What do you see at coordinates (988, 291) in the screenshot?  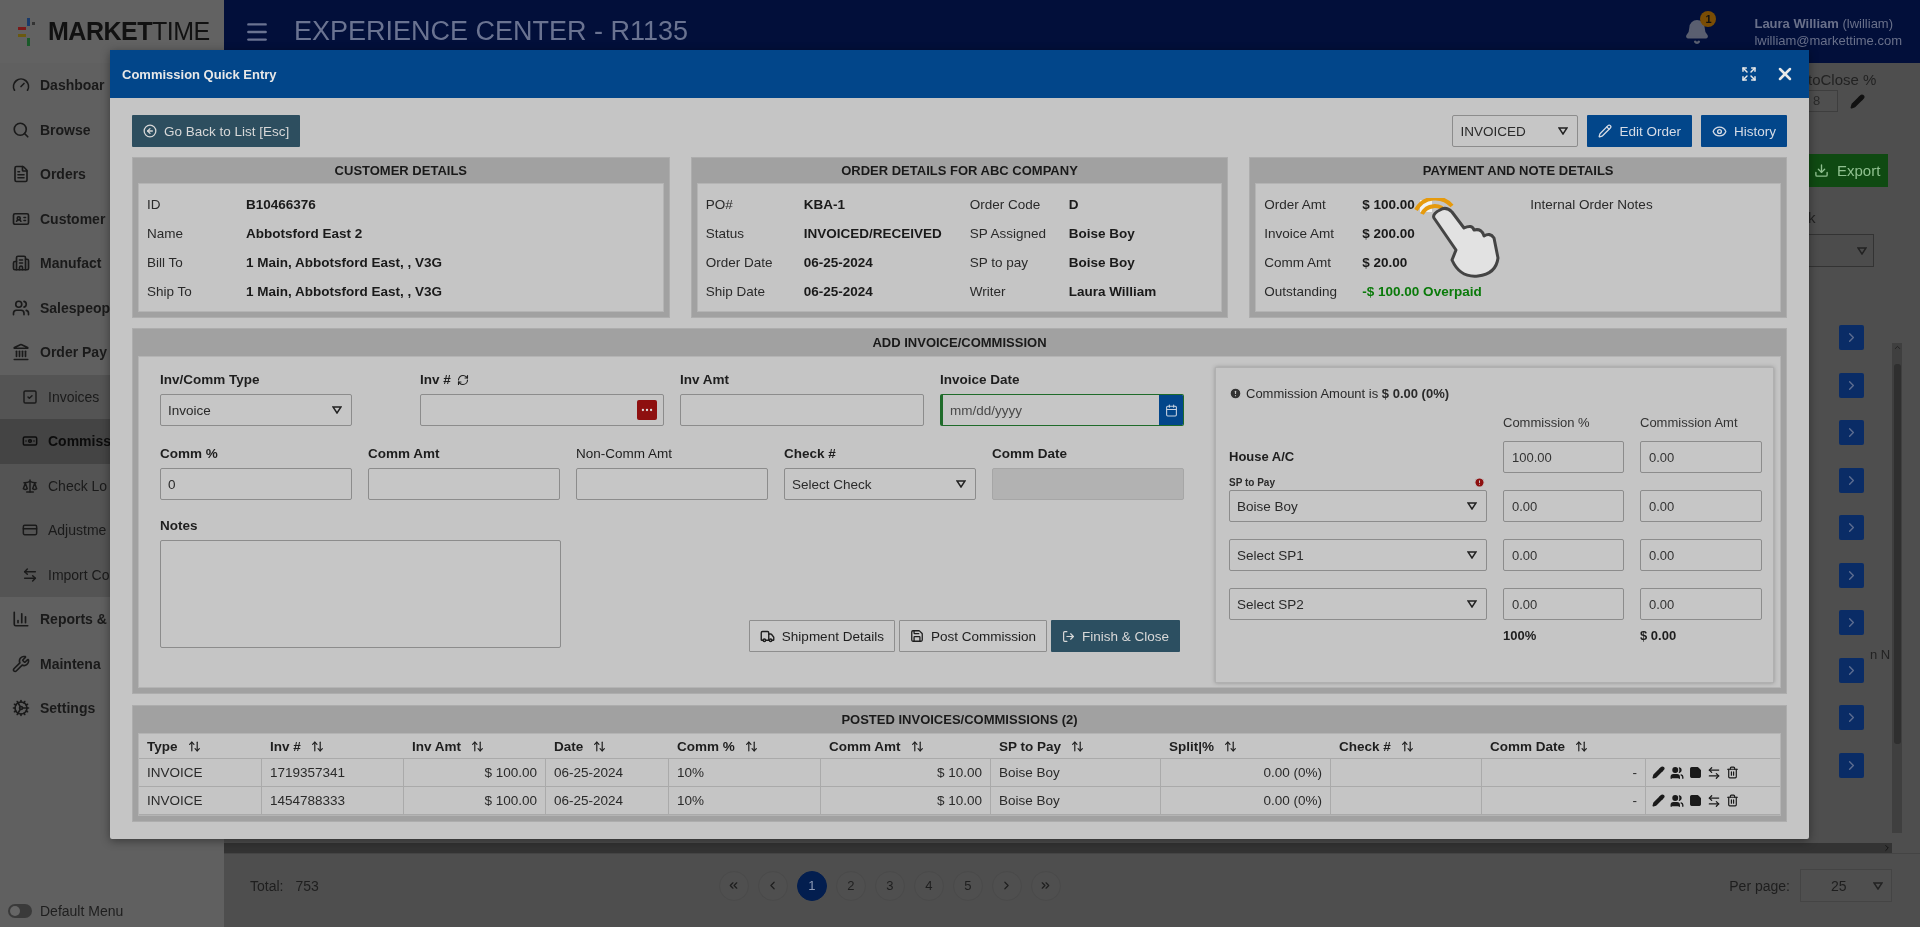 I see `detail-label: Writer` at bounding box center [988, 291].